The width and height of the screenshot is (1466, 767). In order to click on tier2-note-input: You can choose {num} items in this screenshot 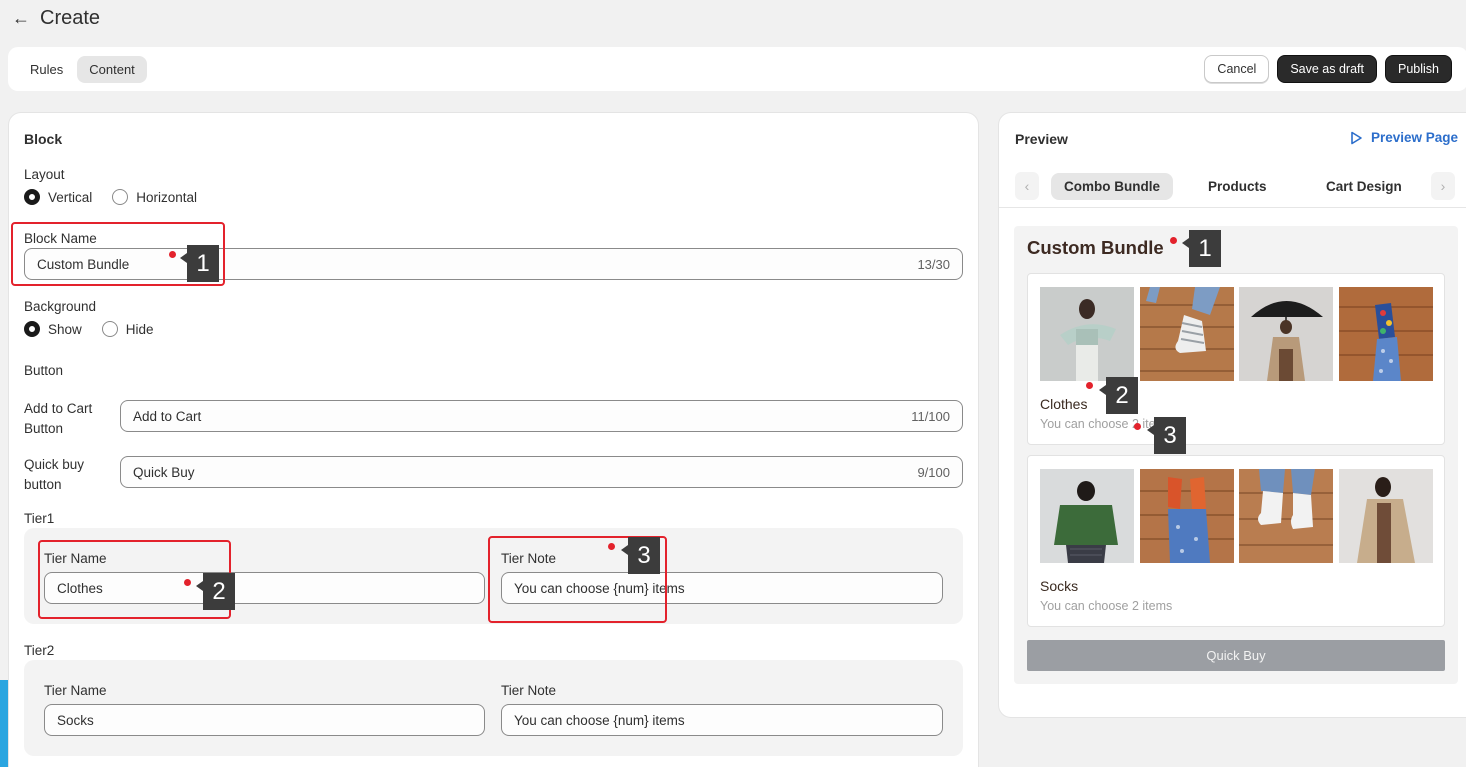, I will do `click(722, 720)`.